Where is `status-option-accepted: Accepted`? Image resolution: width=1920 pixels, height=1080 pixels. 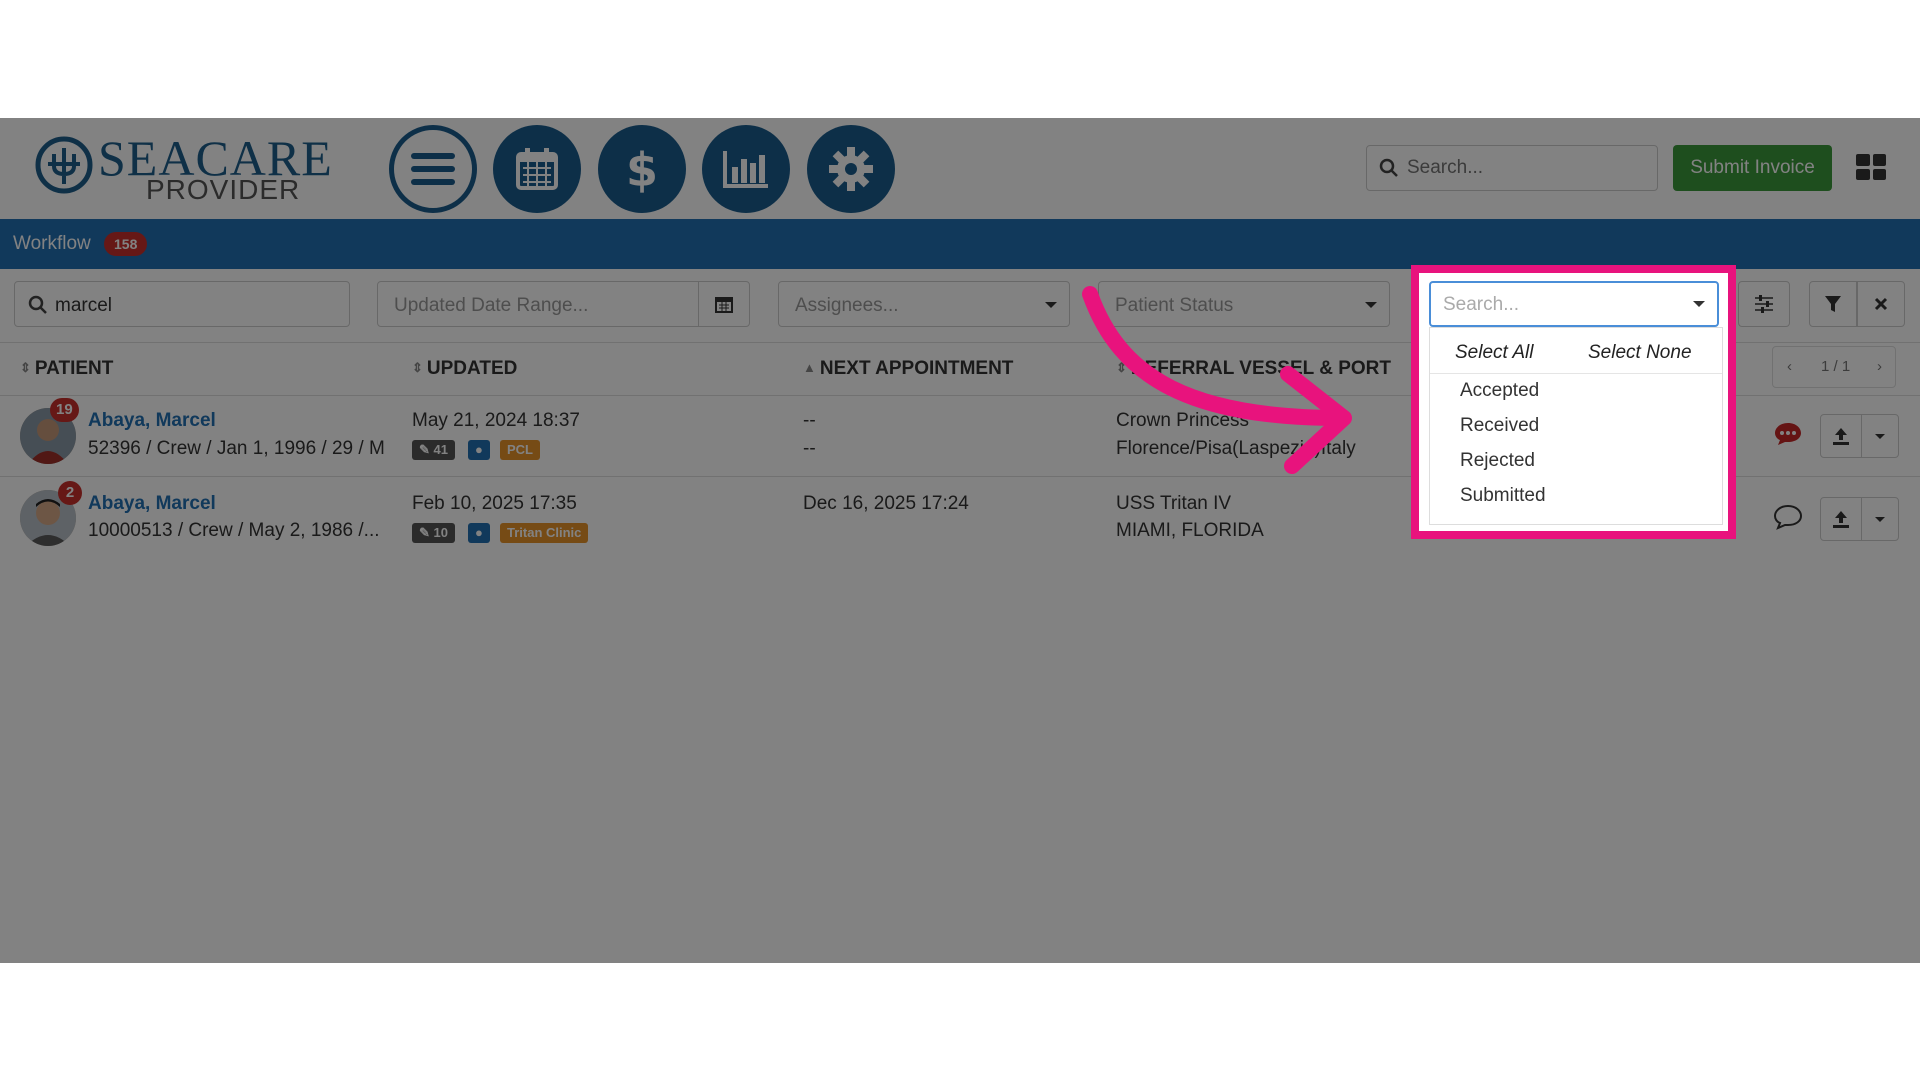
status-option-accepted: Accepted is located at coordinates (1499, 391).